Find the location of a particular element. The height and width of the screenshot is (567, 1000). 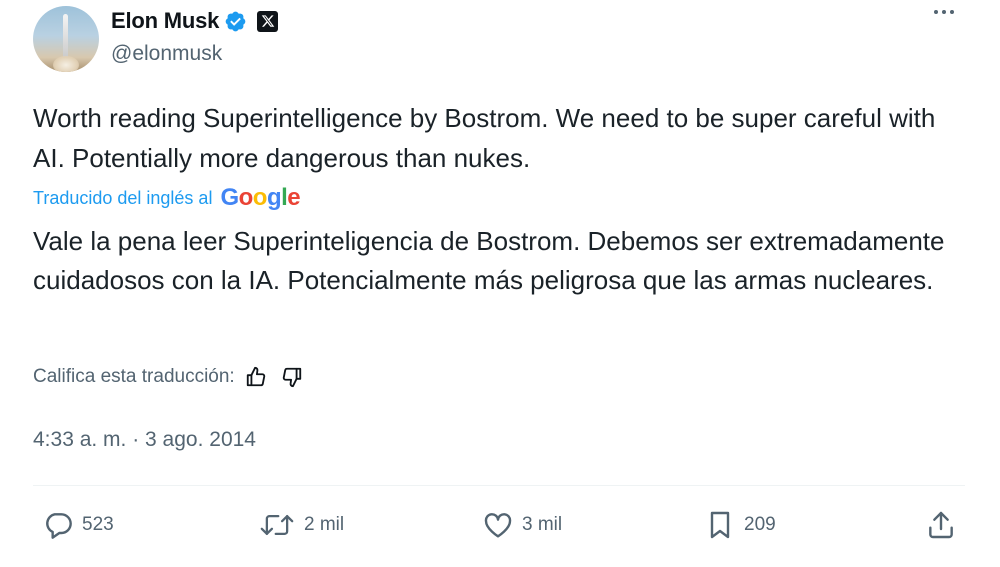

more-icon is located at coordinates (944, 12).